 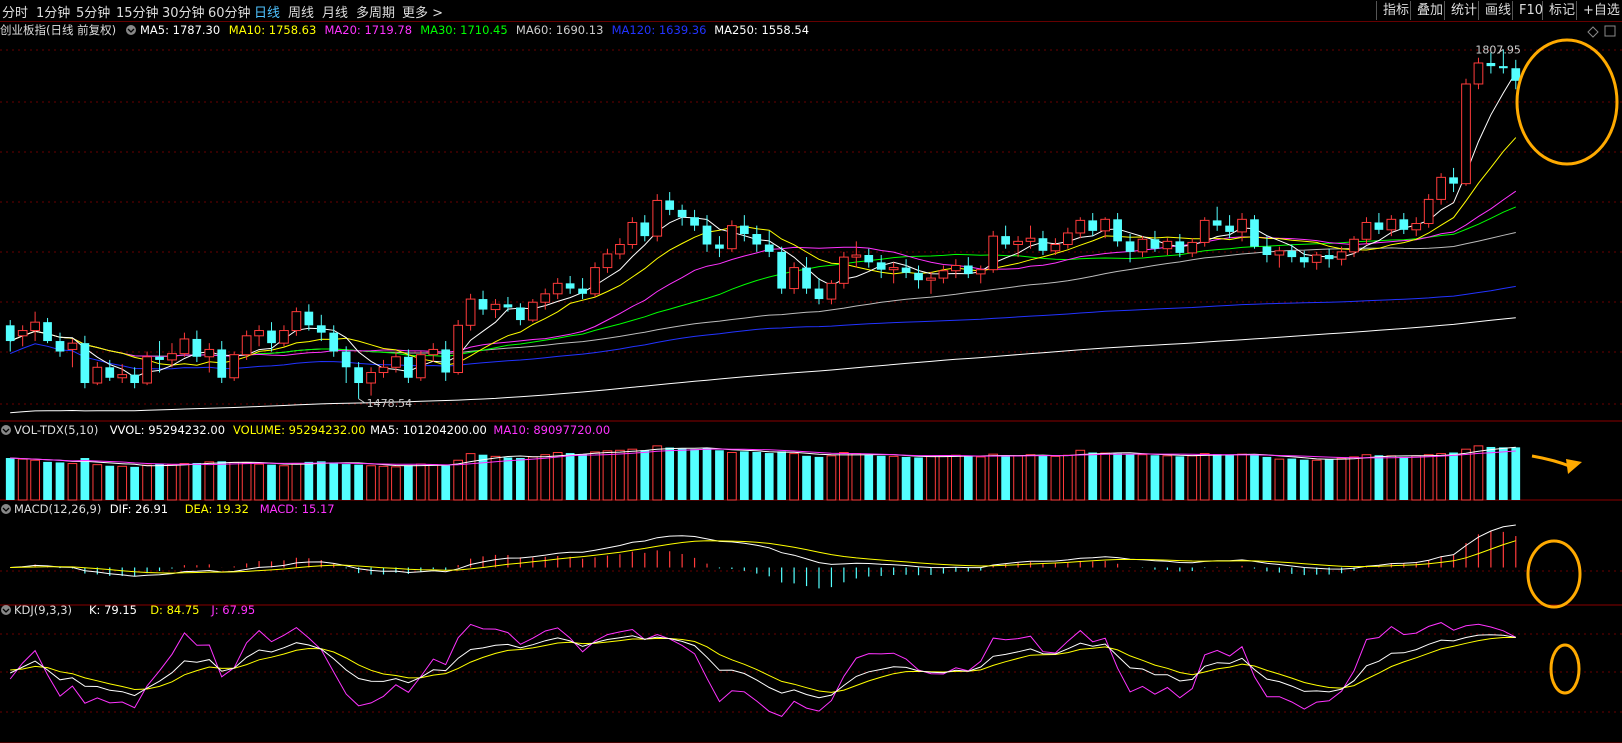 I want to click on low-price-label: 1478.54, so click(x=390, y=403).